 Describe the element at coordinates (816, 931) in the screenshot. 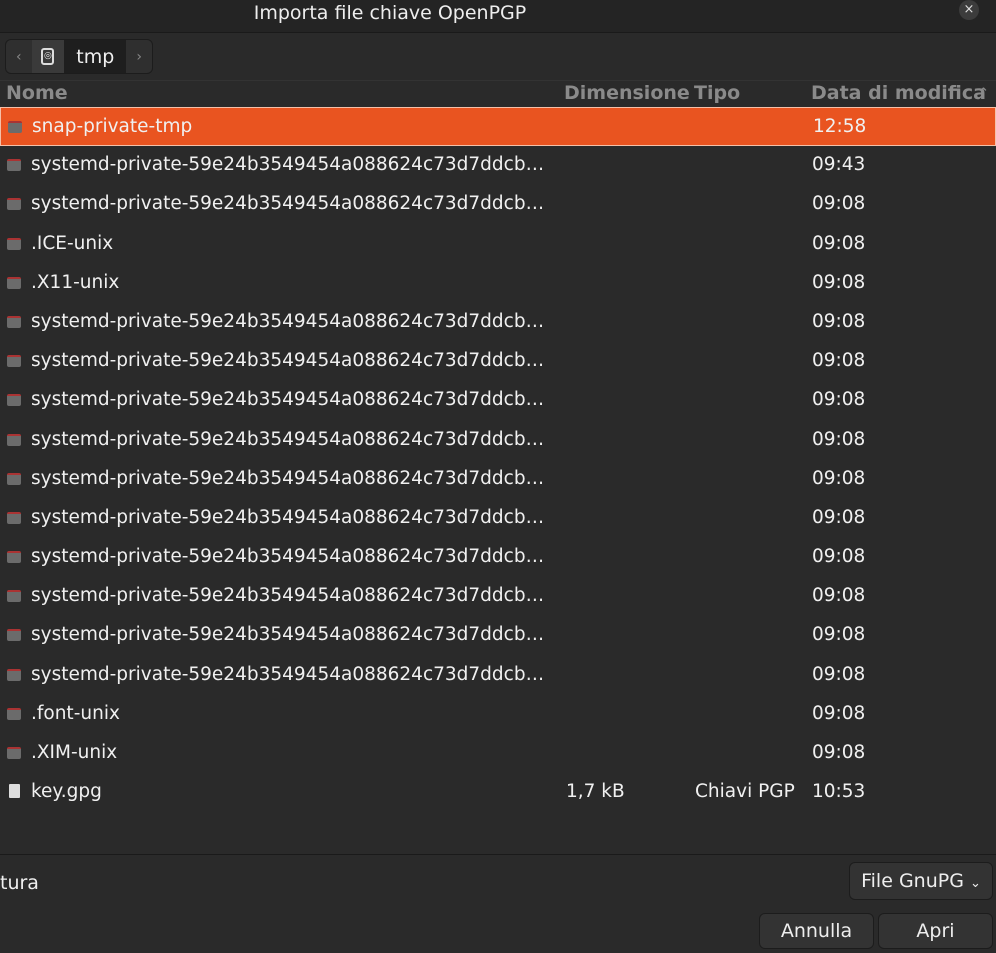

I see `cancel-button: Annulla` at that location.